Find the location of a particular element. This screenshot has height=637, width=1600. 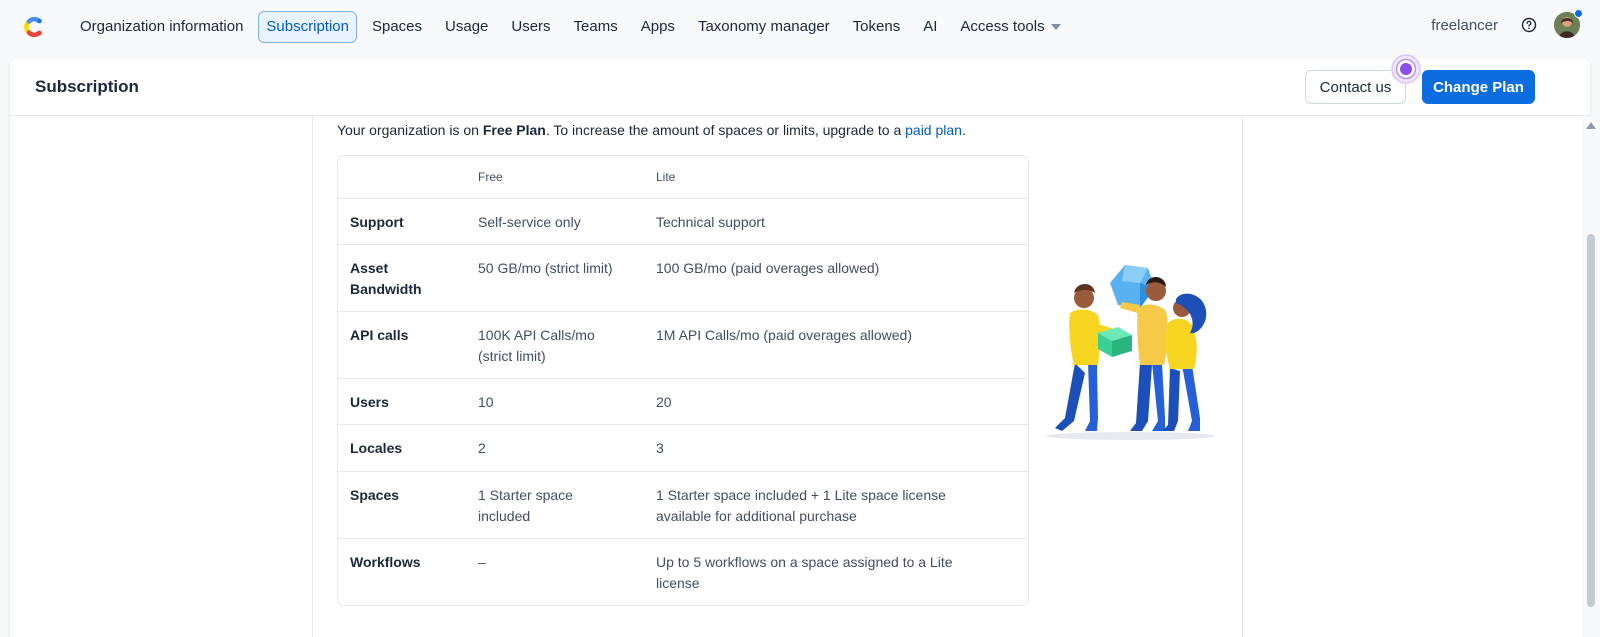

lite-value: Technical support is located at coordinates (710, 222).